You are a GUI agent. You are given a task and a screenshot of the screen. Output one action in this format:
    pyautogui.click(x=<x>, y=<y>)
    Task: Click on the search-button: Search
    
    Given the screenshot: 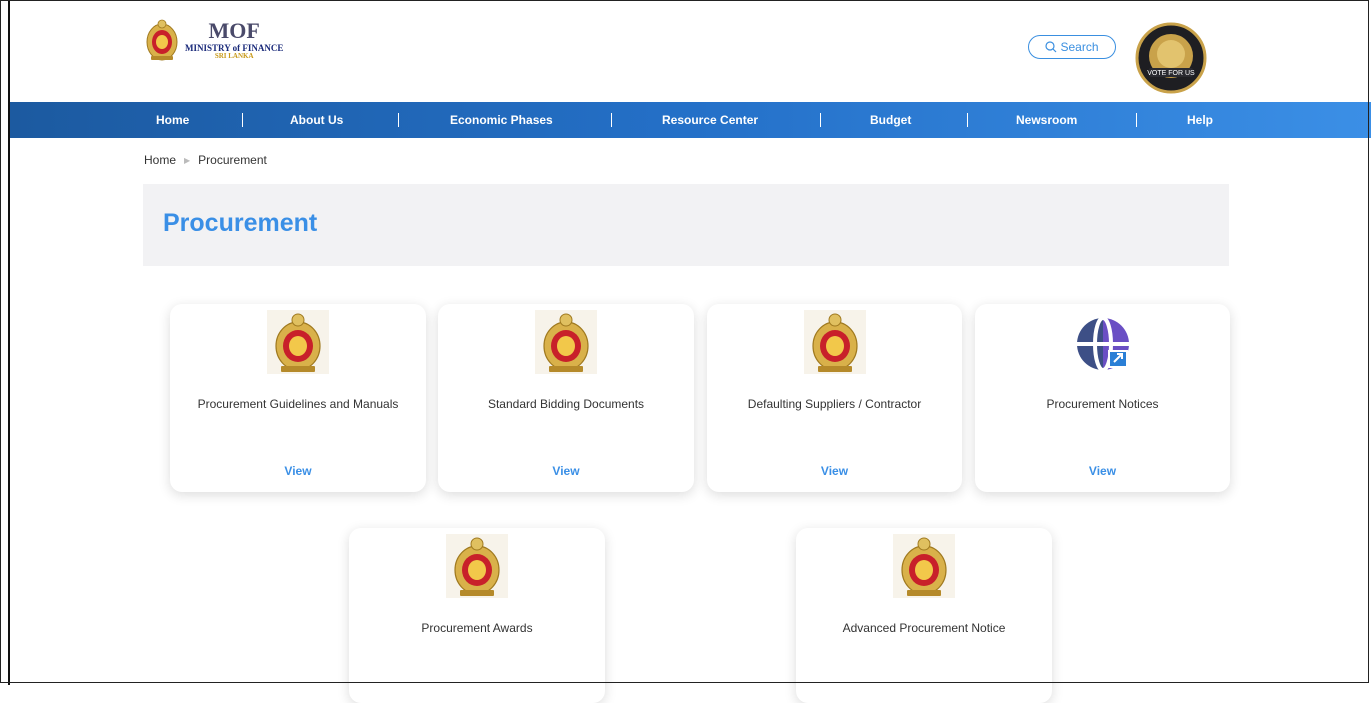 What is the action you would take?
    pyautogui.click(x=1072, y=47)
    